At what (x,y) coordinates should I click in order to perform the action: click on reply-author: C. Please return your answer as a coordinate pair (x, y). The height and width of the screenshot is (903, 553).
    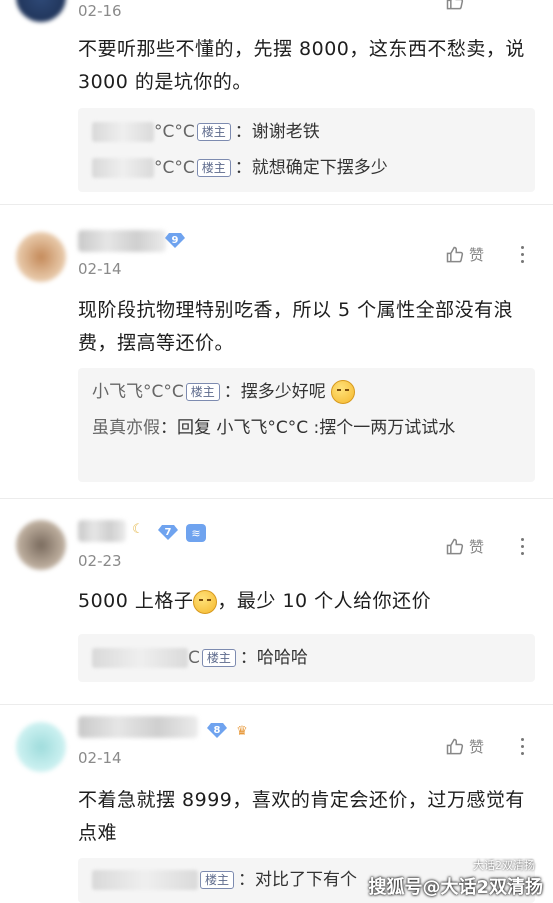
    Looking at the image, I should click on (146, 658).